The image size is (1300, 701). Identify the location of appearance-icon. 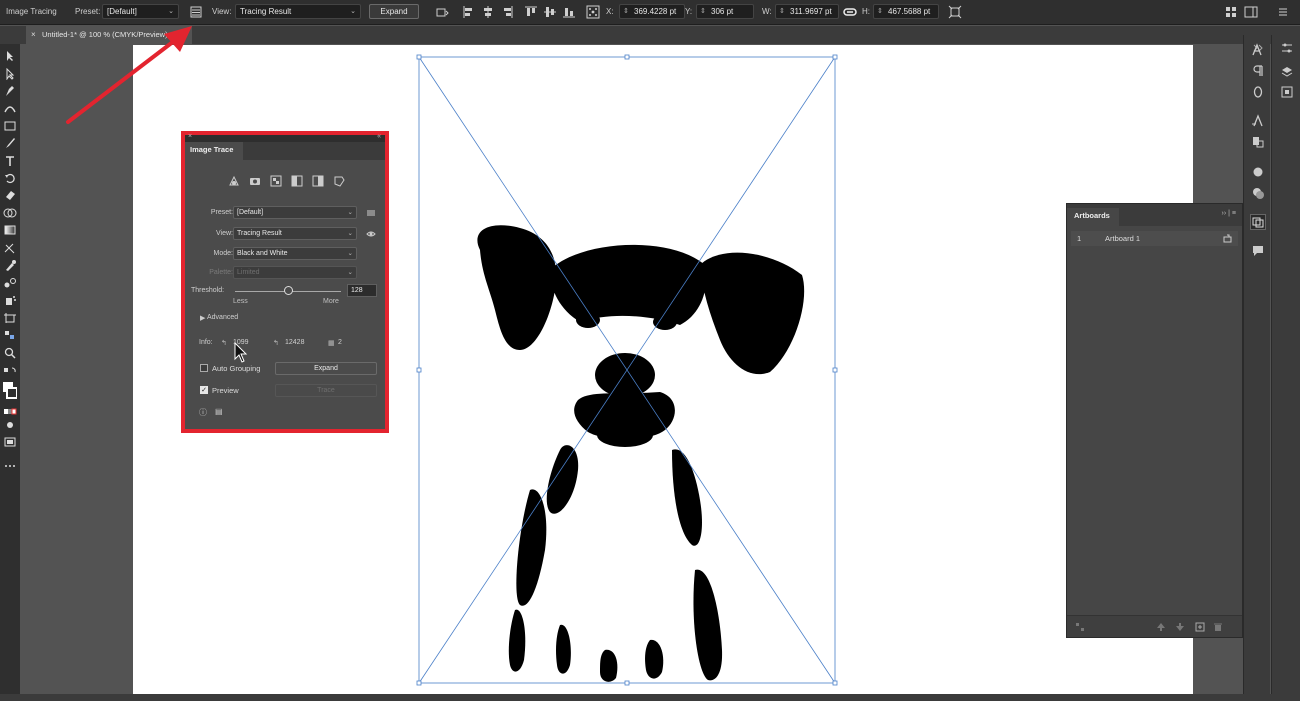
(1258, 172).